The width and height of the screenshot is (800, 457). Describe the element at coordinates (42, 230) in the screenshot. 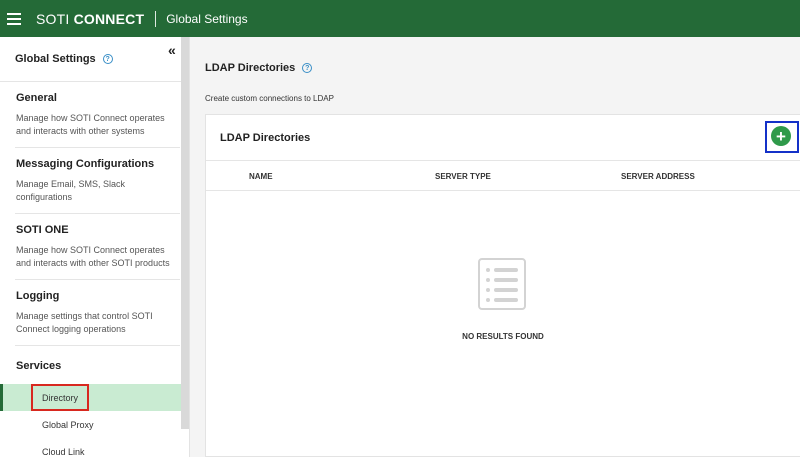

I see `section-title: SOTI ONE` at that location.